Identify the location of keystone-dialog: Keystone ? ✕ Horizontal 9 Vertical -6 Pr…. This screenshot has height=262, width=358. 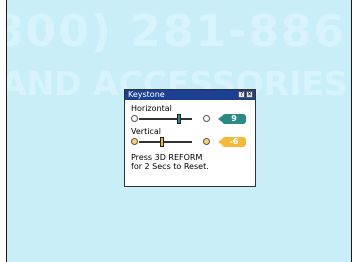
(190, 138).